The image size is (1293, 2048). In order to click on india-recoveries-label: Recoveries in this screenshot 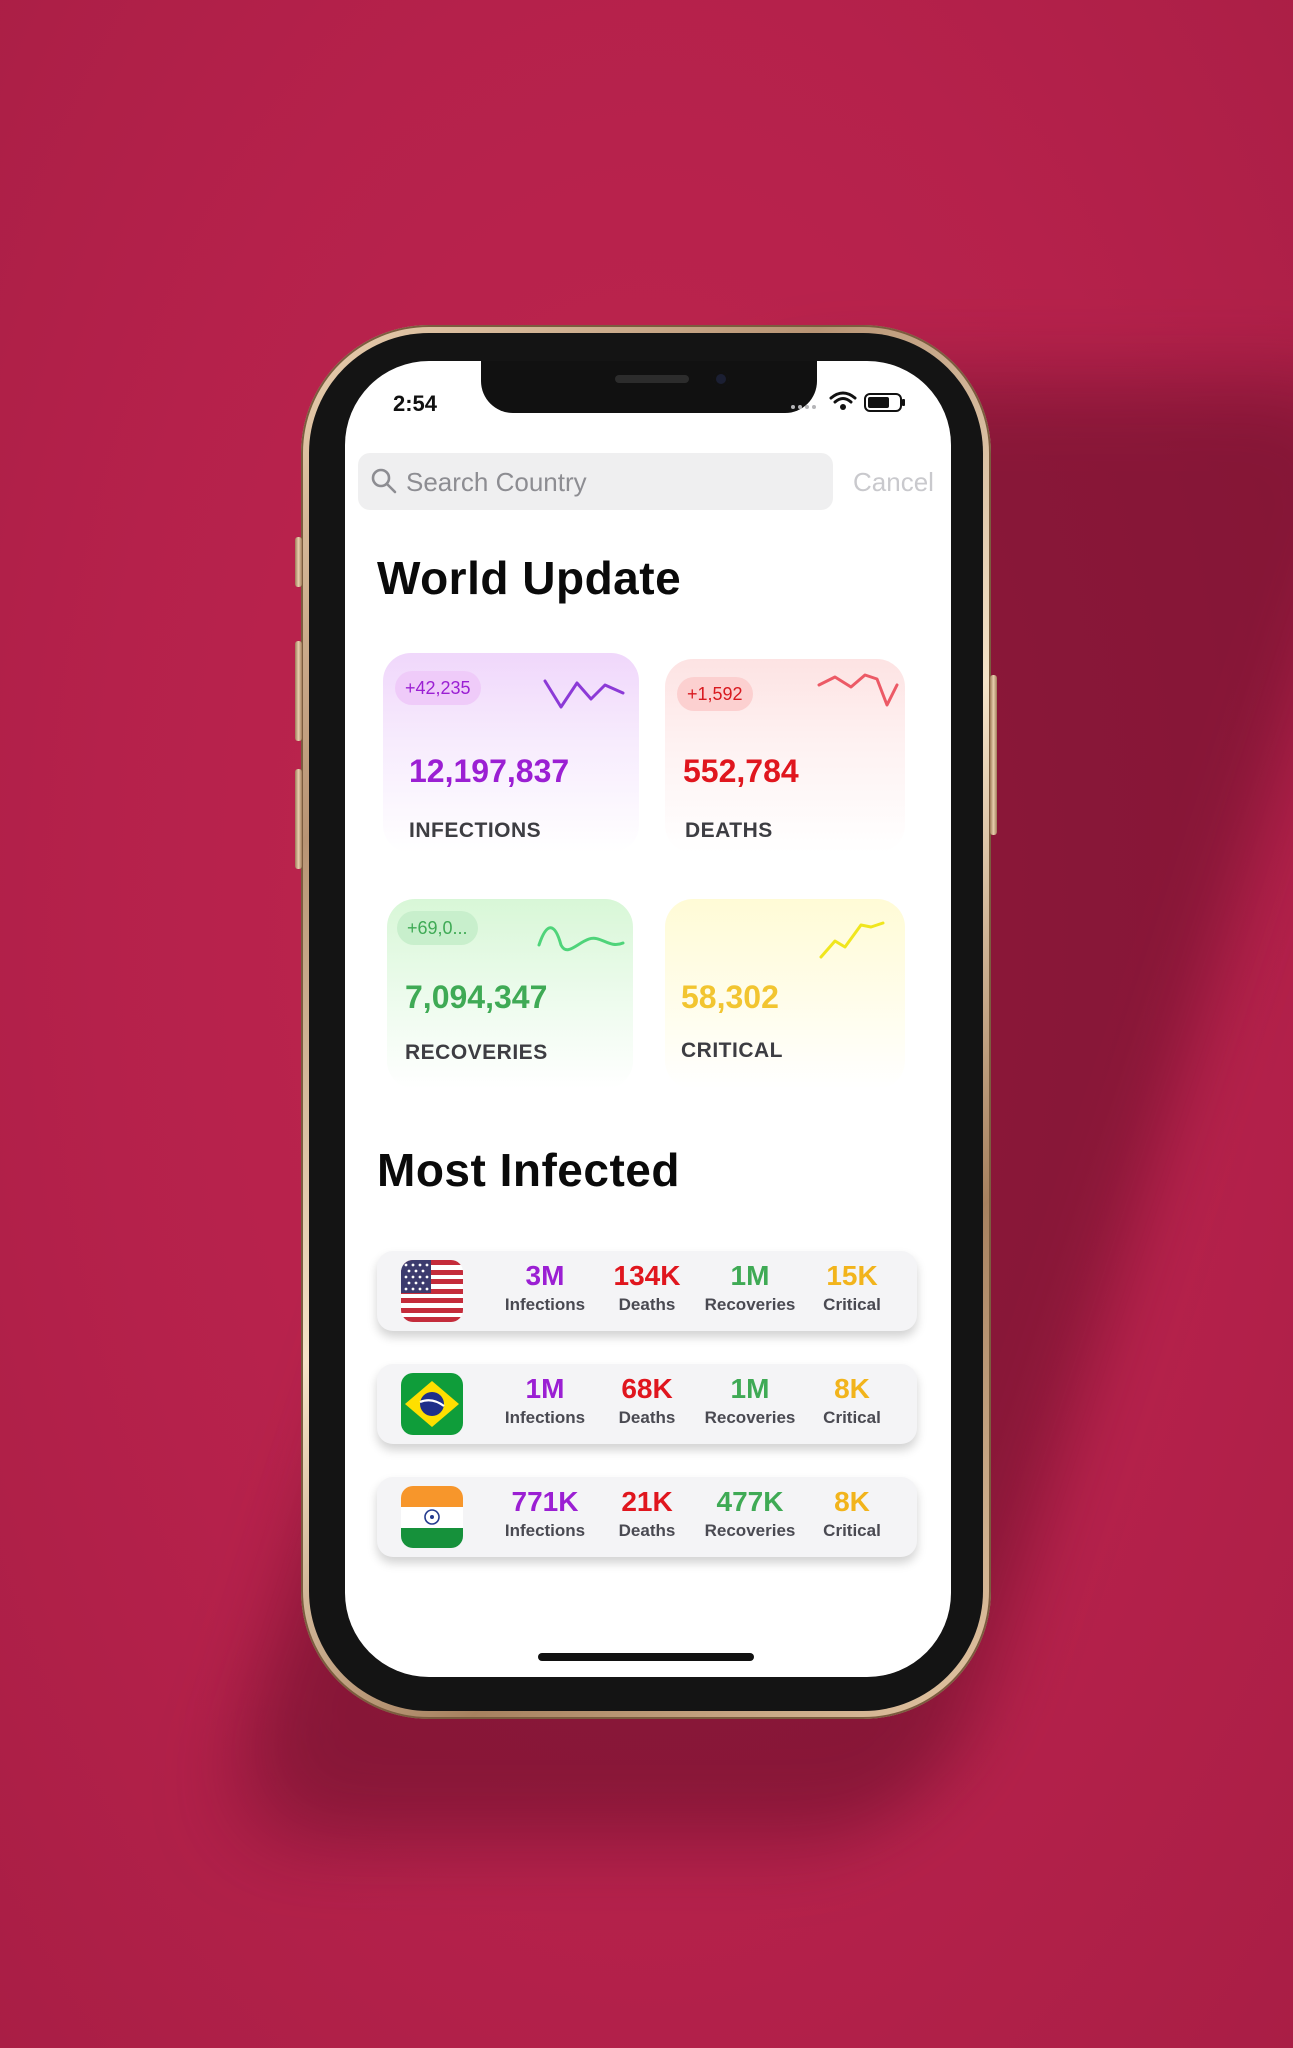, I will do `click(750, 1530)`.